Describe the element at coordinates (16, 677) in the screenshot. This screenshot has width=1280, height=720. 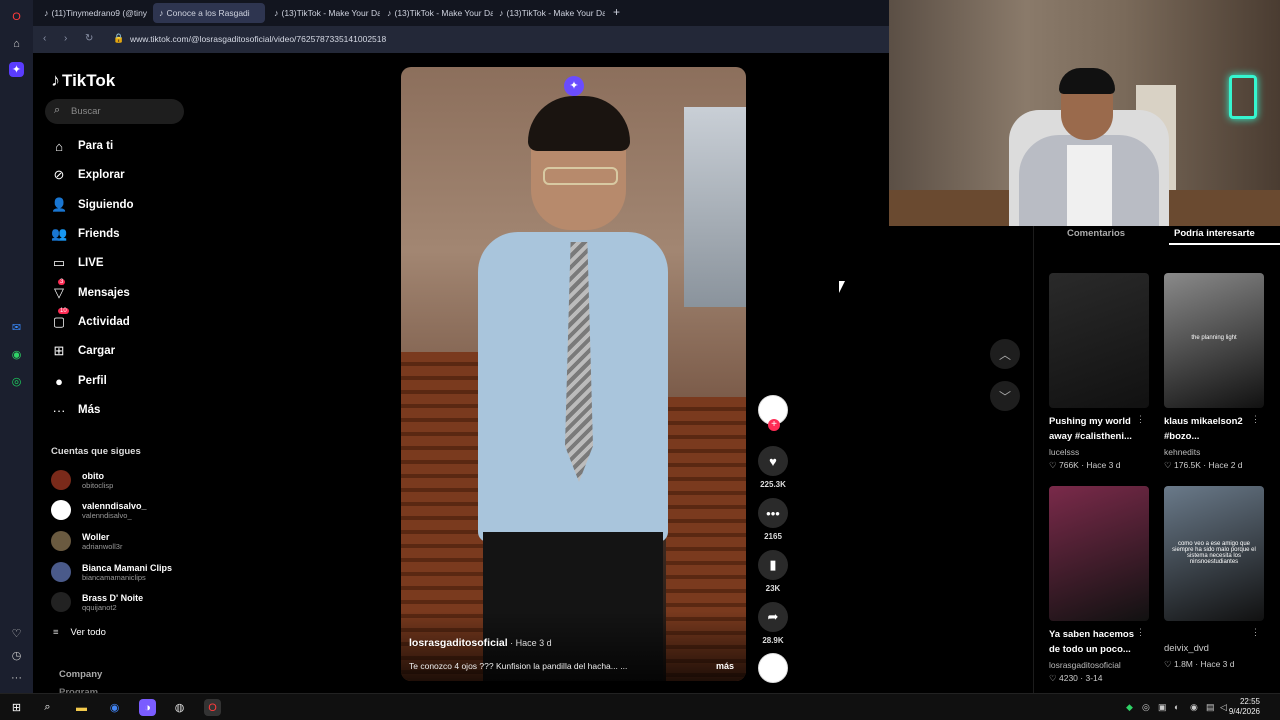
I see `more-icon: ···` at that location.